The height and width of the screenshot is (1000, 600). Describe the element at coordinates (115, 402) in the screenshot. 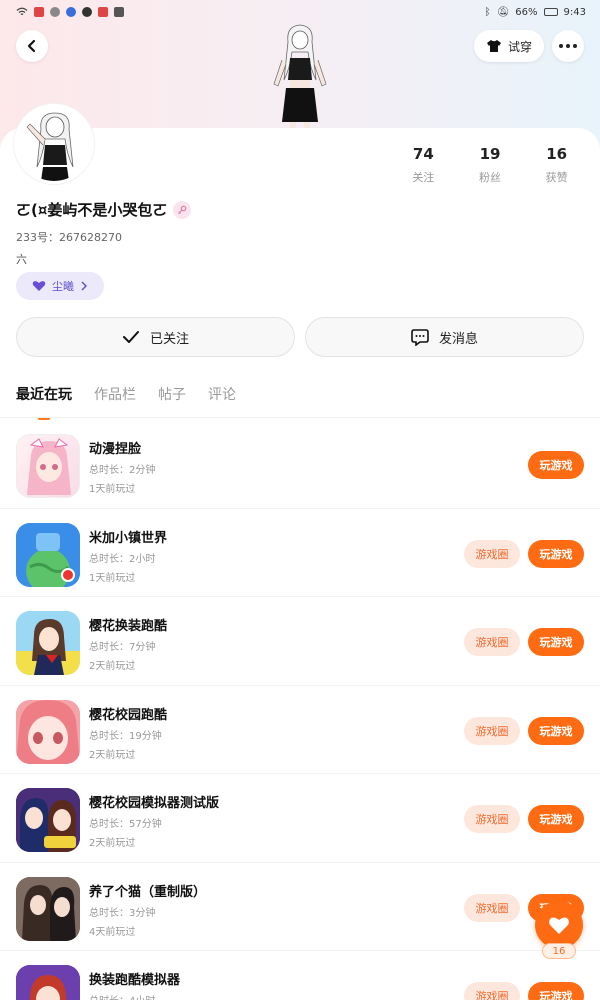

I see `tab-works: 作品栏` at that location.